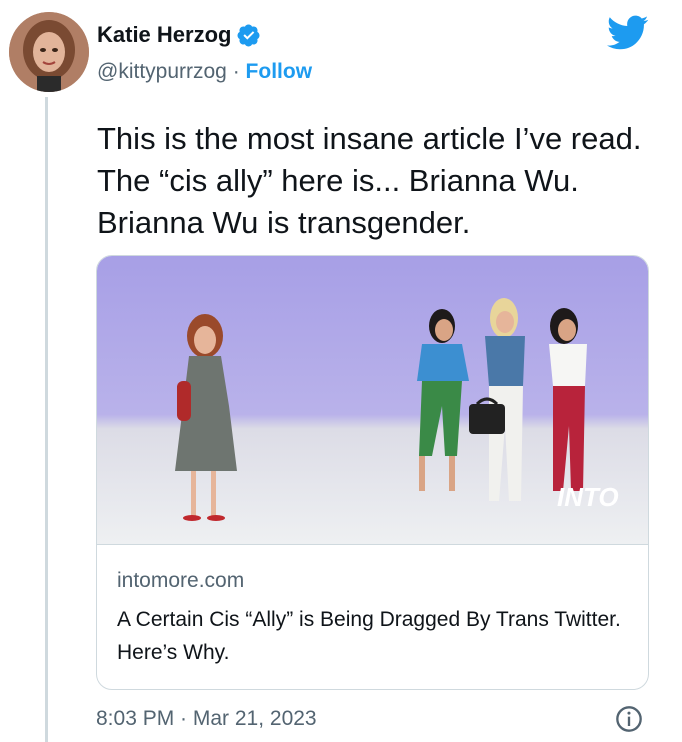 The width and height of the screenshot is (682, 742). What do you see at coordinates (164, 35) in the screenshot?
I see `author-name: Katie Herzog` at bounding box center [164, 35].